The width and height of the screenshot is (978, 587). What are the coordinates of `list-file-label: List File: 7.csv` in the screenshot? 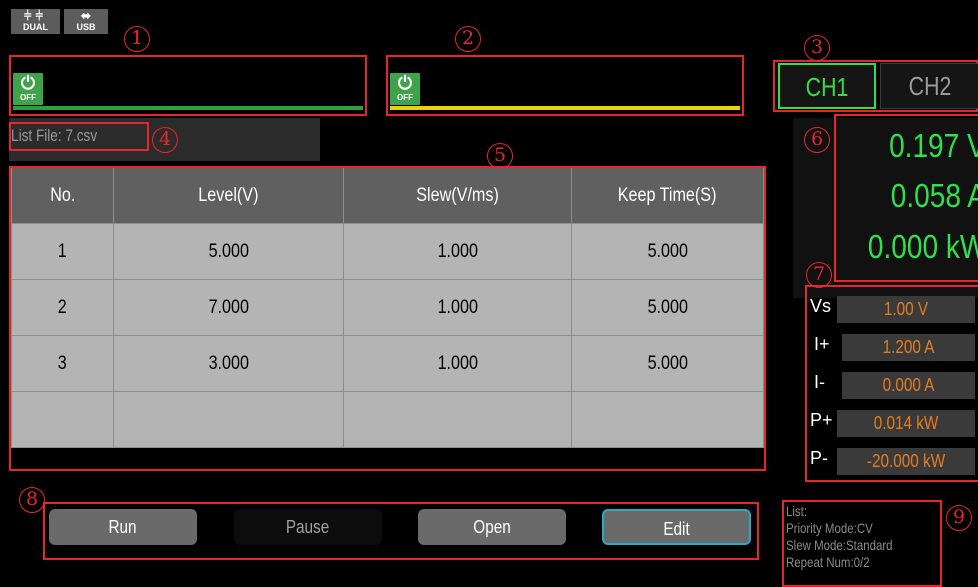 It's located at (54, 135).